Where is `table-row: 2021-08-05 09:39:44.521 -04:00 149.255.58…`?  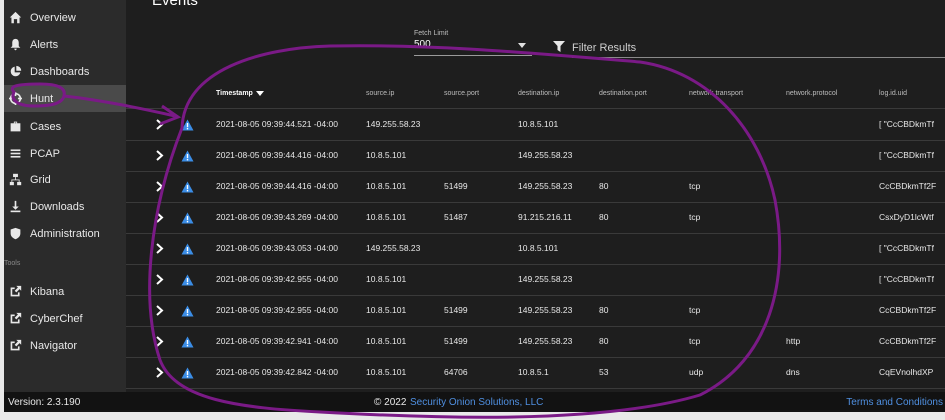 table-row: 2021-08-05 09:39:44.521 -04:00 149.255.58… is located at coordinates (535, 125).